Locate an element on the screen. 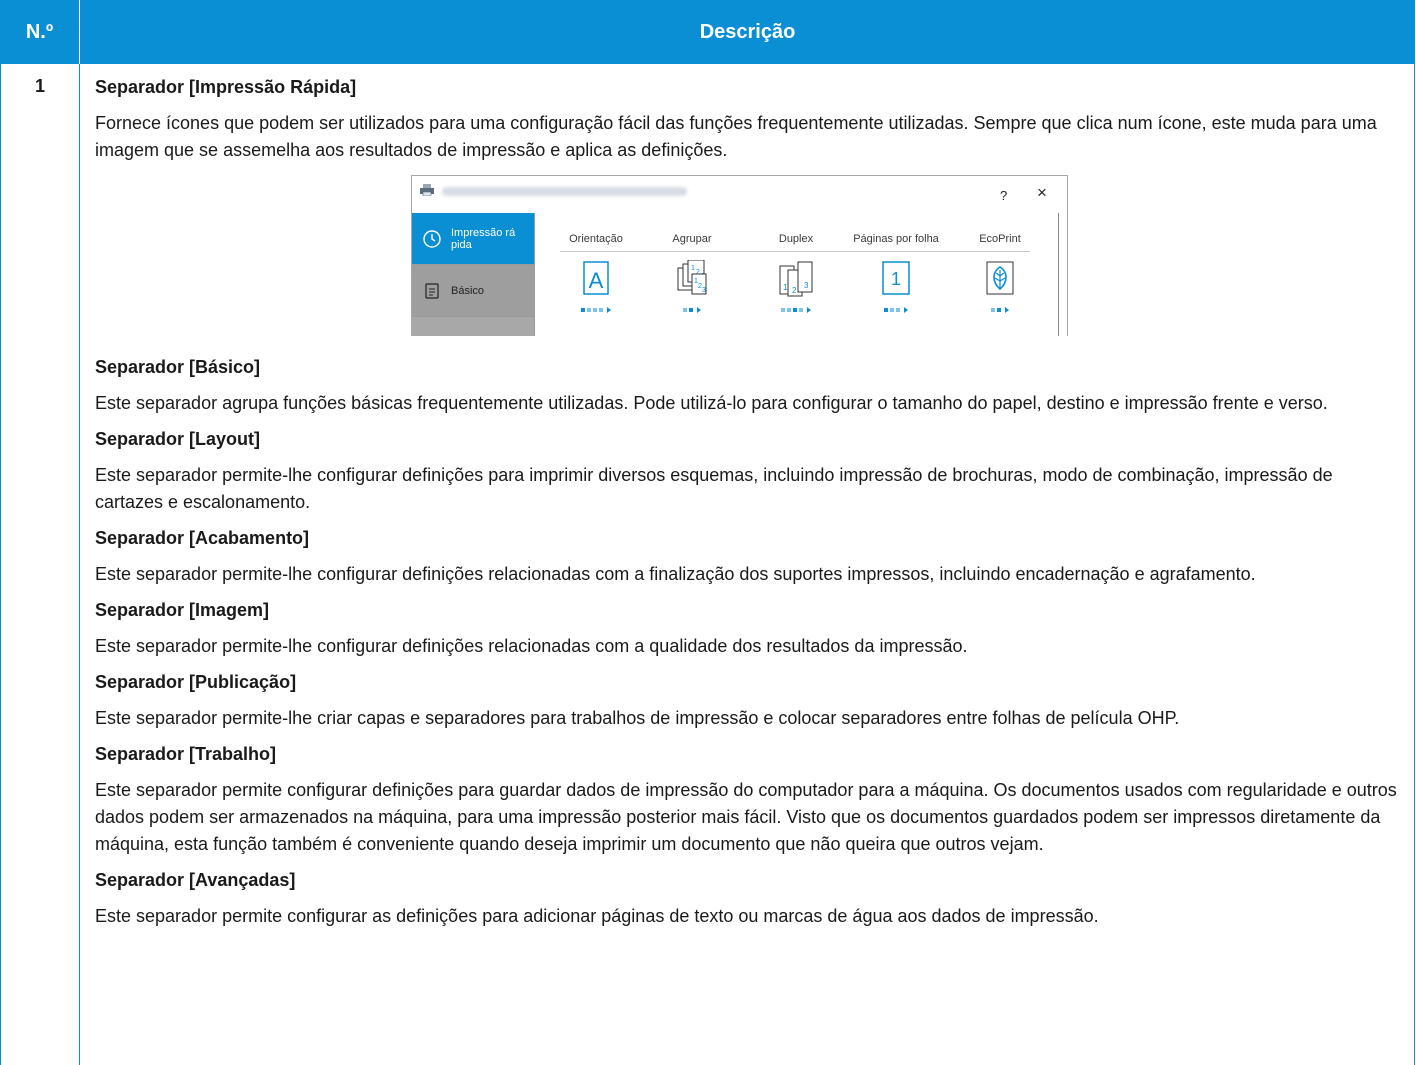 The image size is (1416, 1065). section-title: Separador [Trabalho] is located at coordinates (186, 754).